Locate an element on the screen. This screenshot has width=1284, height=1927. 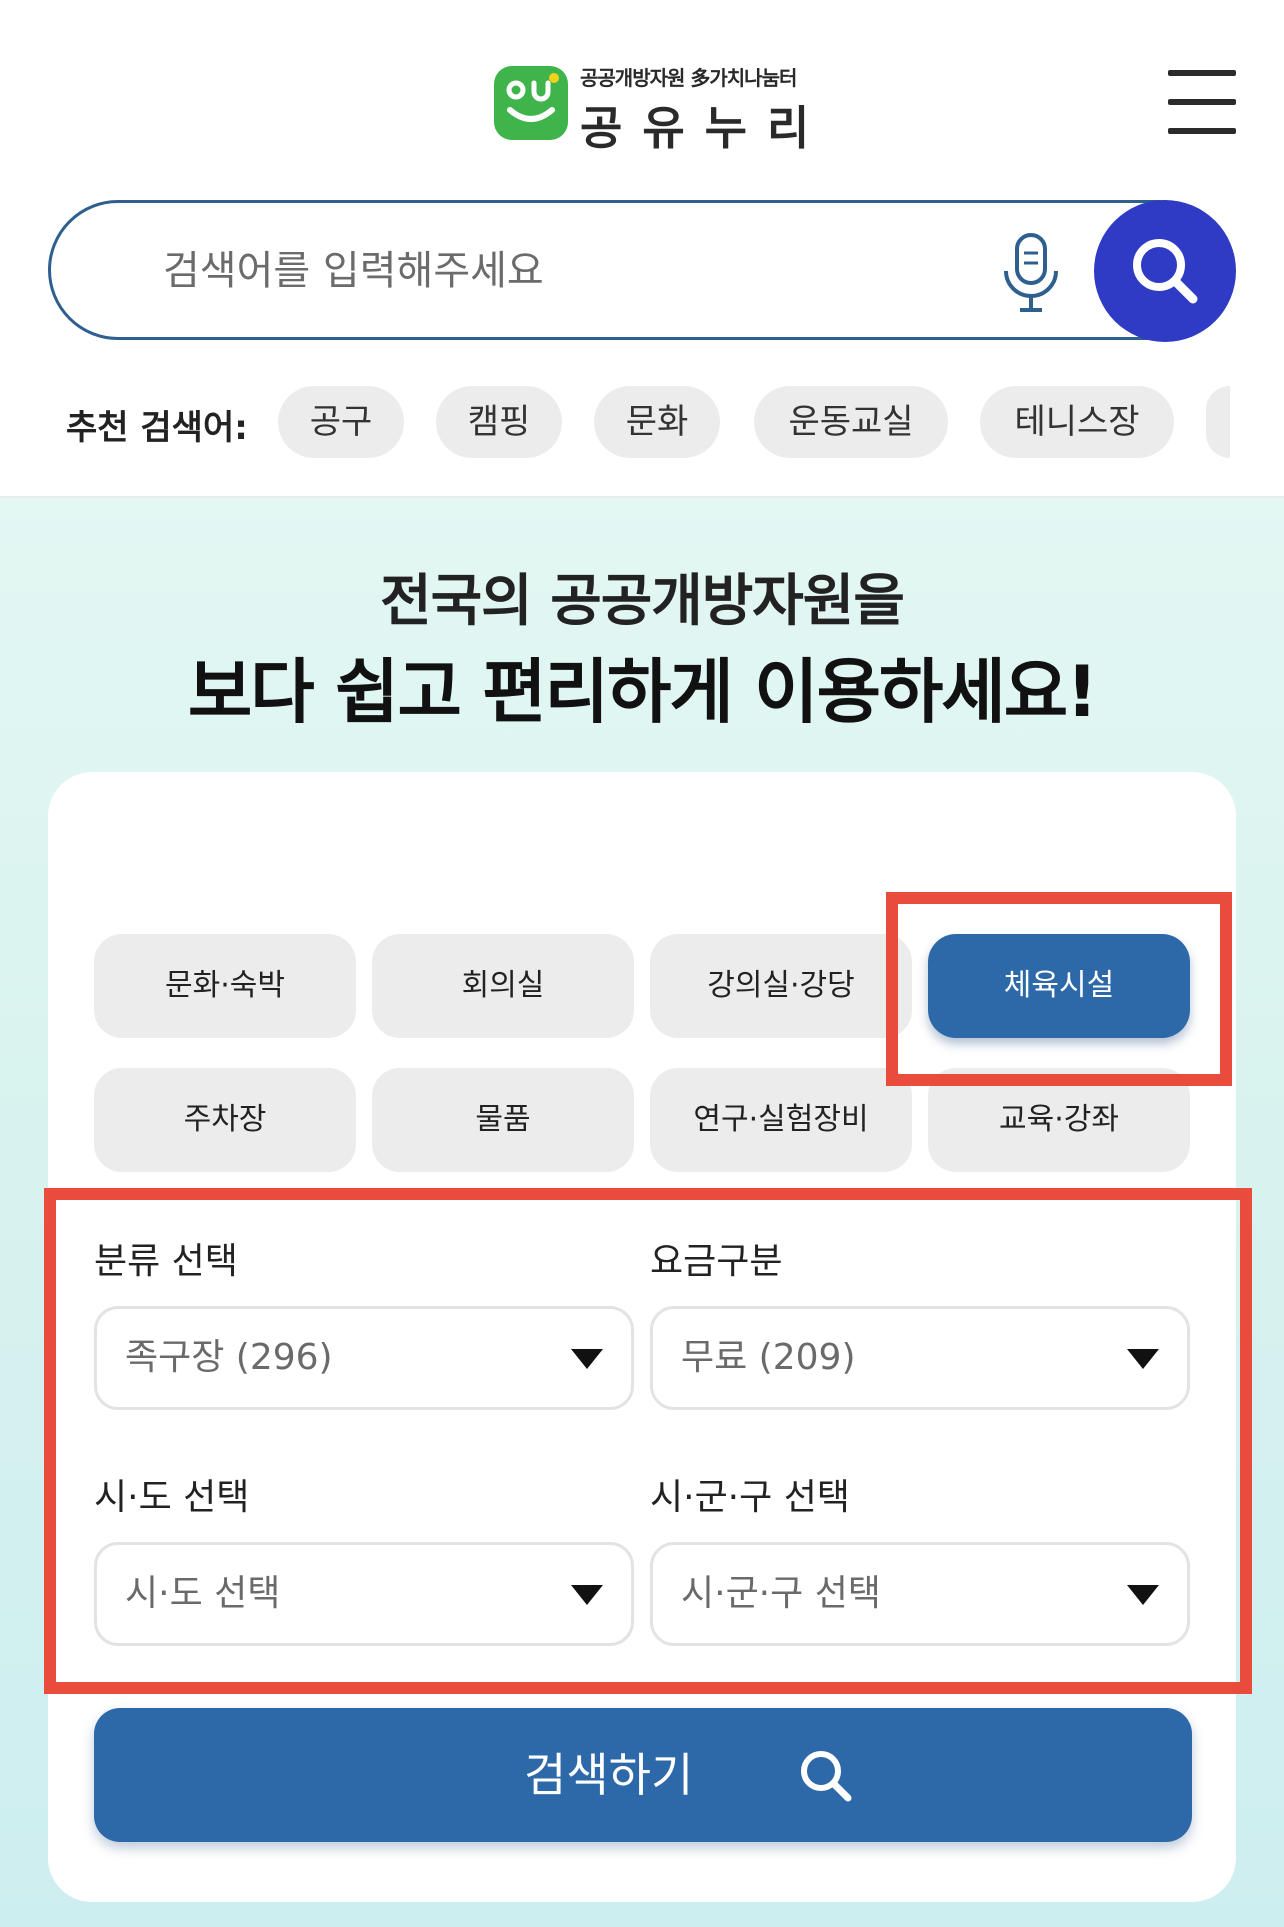
keyword-chip: 공구 is located at coordinates (341, 422).